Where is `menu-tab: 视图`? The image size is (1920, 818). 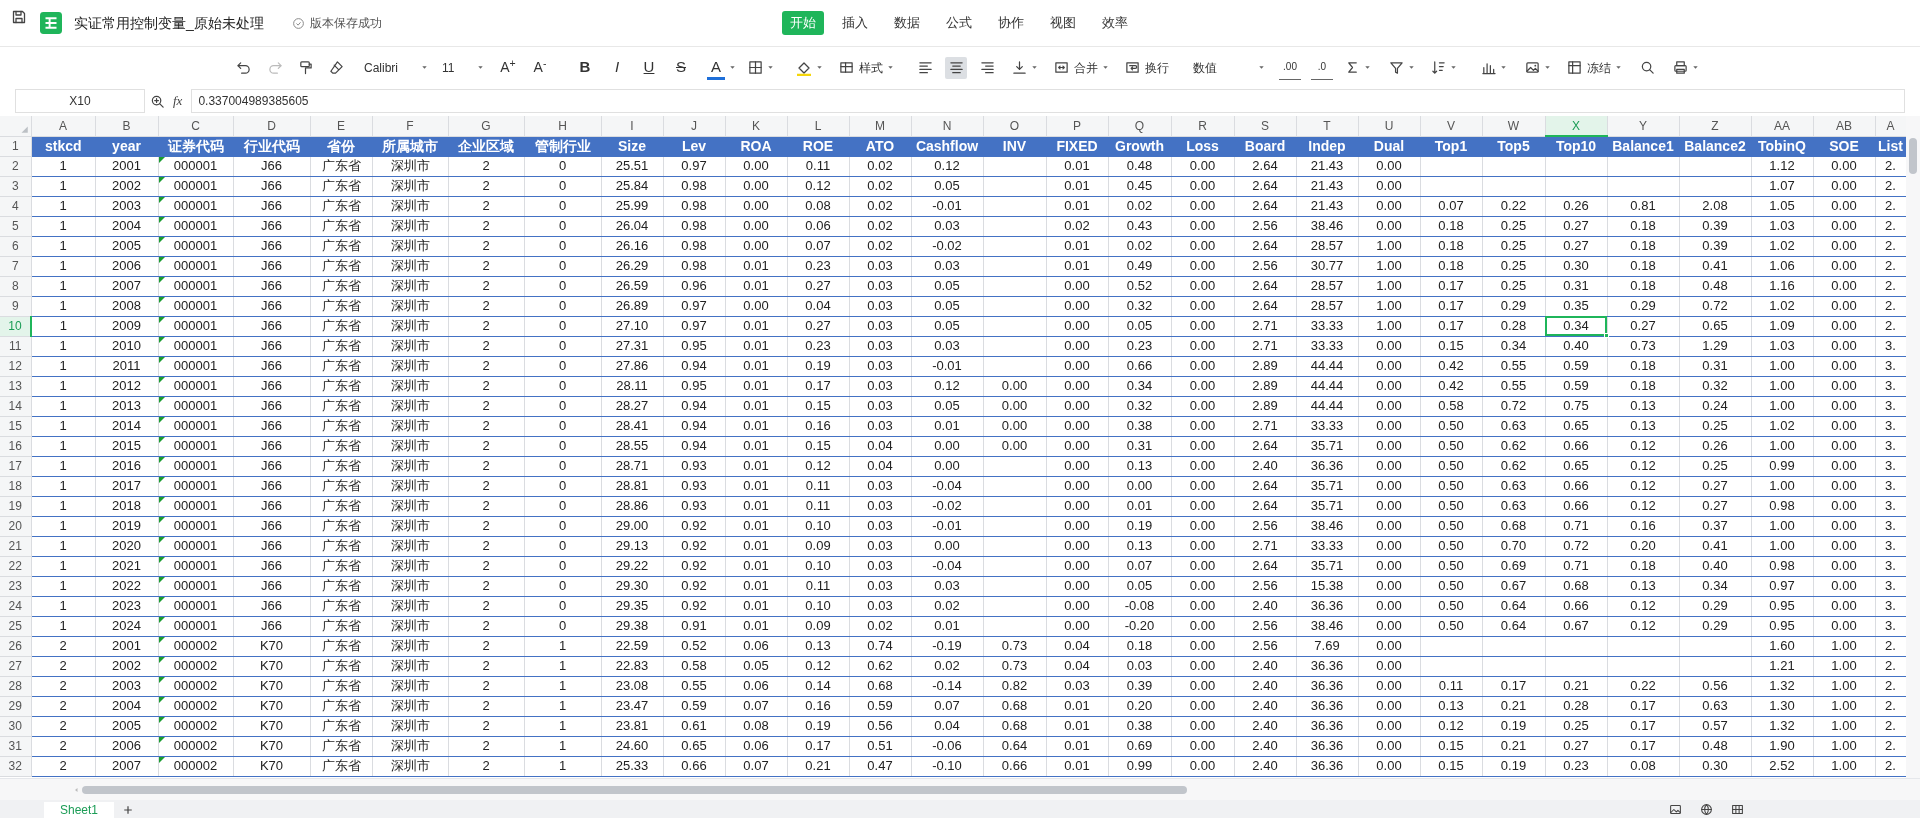 menu-tab: 视图 is located at coordinates (1063, 23).